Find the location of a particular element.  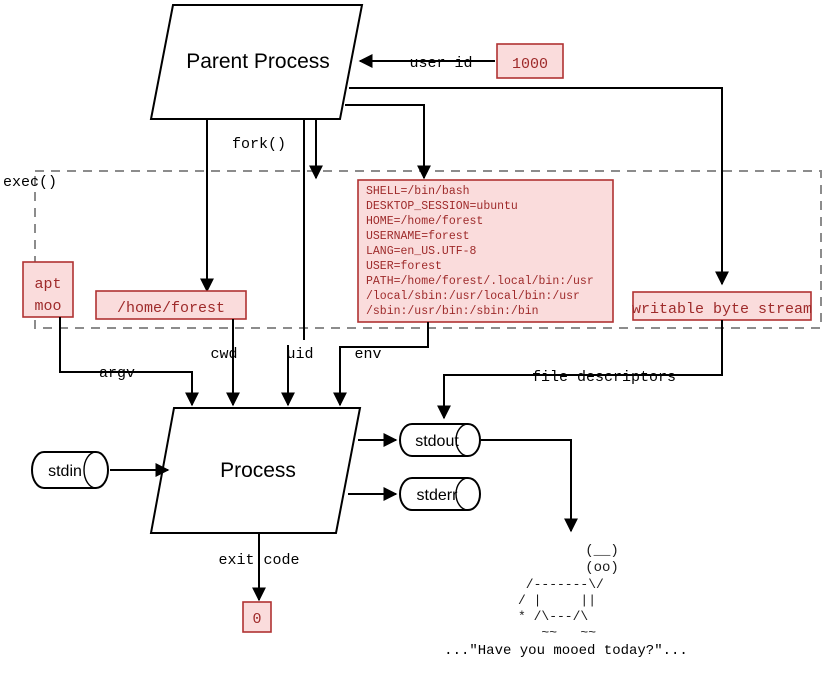

parent-process-label: Parent Process is located at coordinates (258, 61).